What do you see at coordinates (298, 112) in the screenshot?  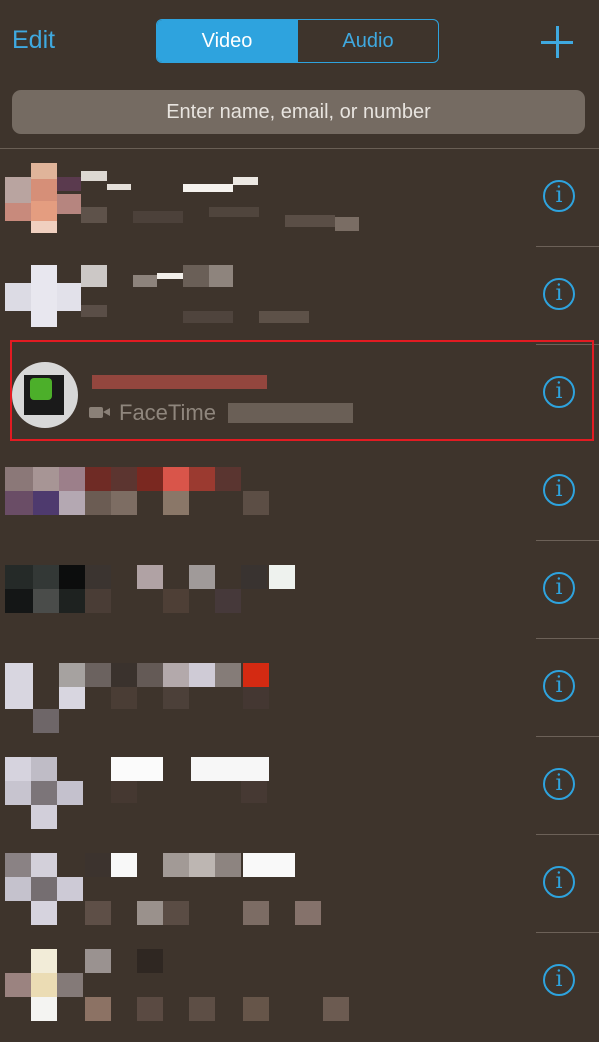 I see `search-input: Enter name, email, or number` at bounding box center [298, 112].